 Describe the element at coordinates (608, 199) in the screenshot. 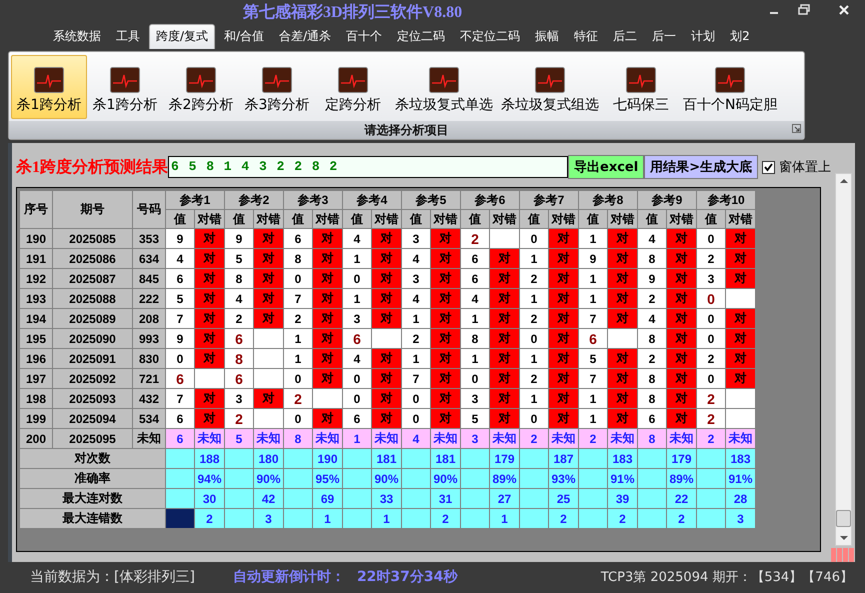

I see `column-group-header: 参考8` at that location.